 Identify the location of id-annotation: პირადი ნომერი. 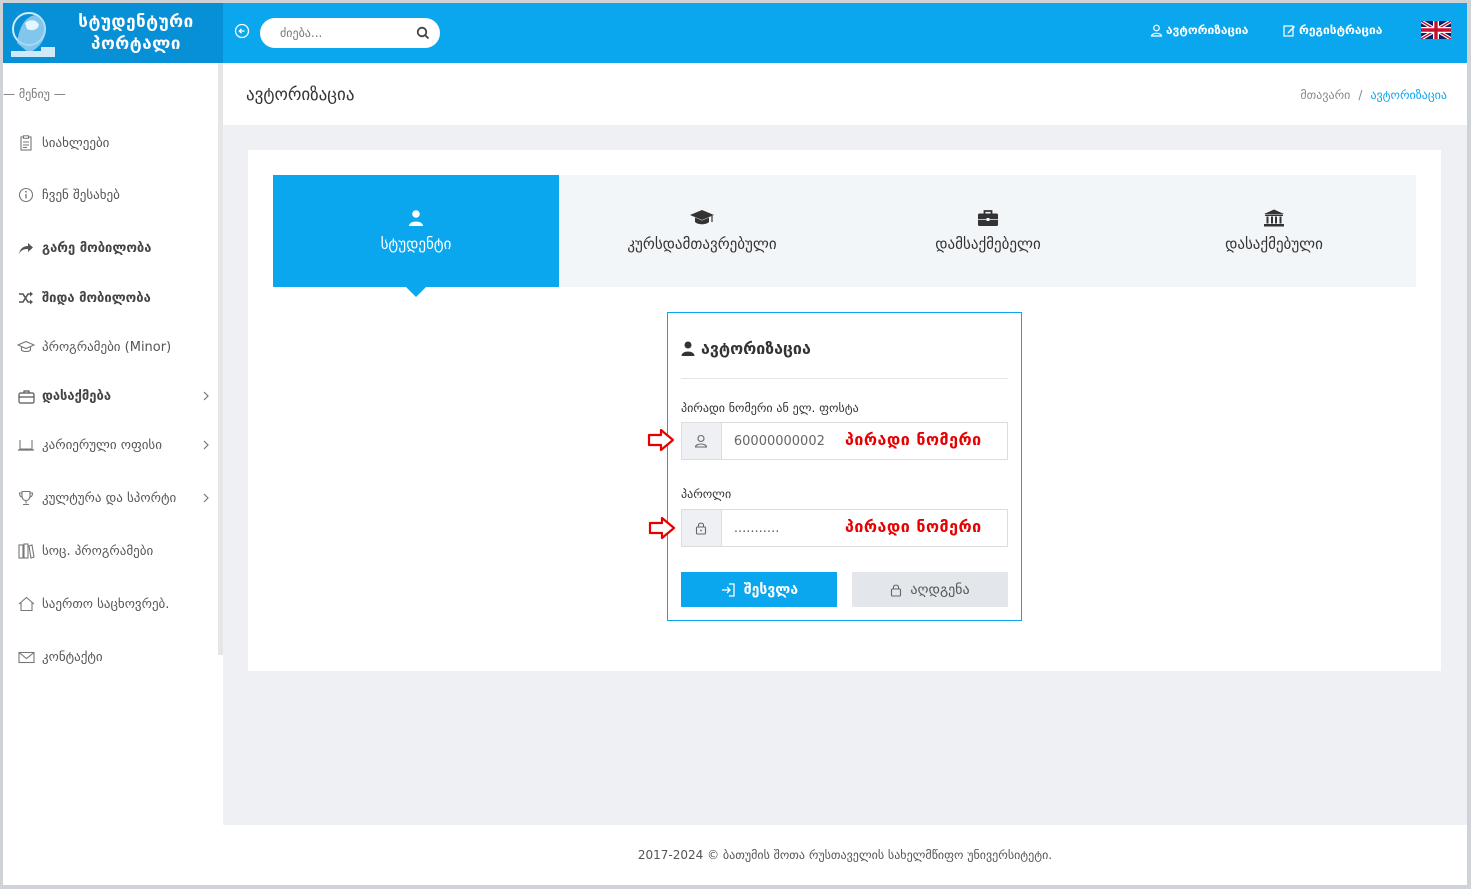
(913, 439).